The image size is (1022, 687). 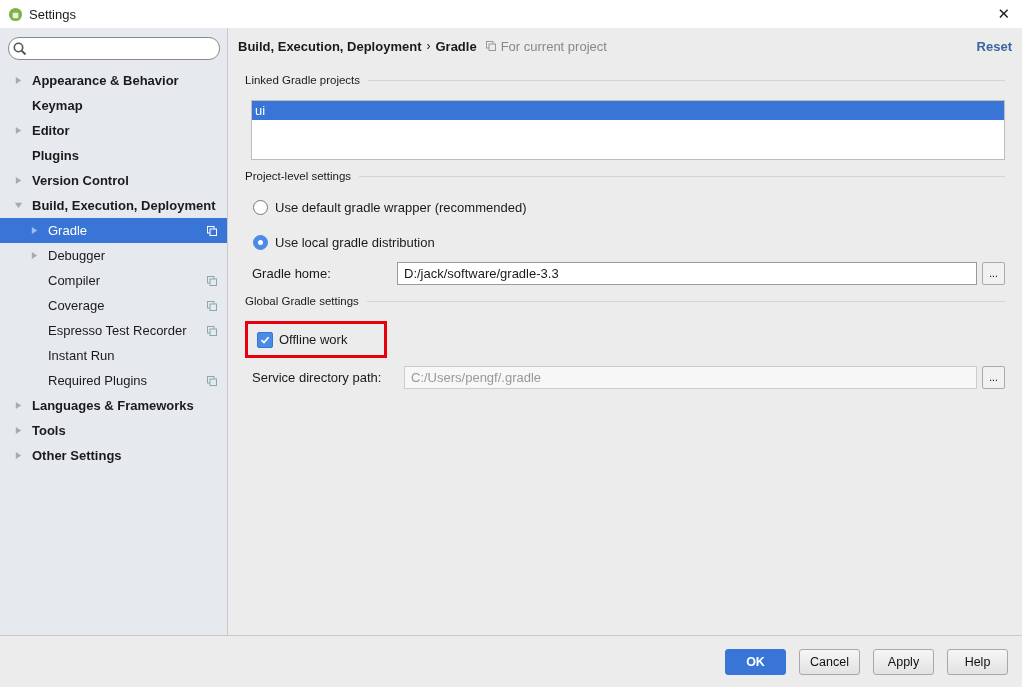 I want to click on window-title: Settings, so click(x=52, y=14).